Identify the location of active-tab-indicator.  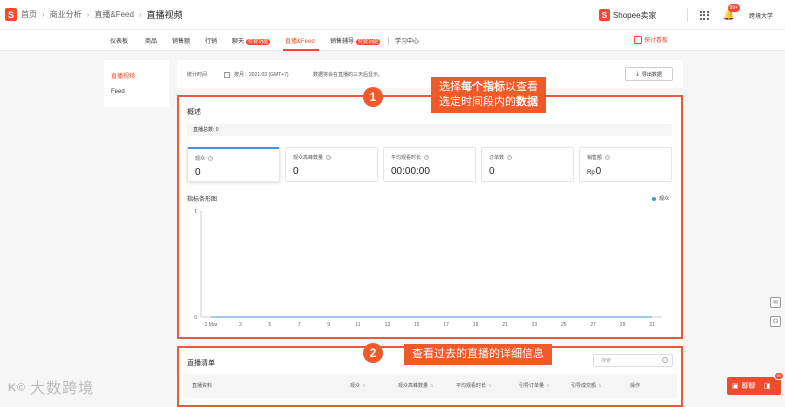
(301, 50).